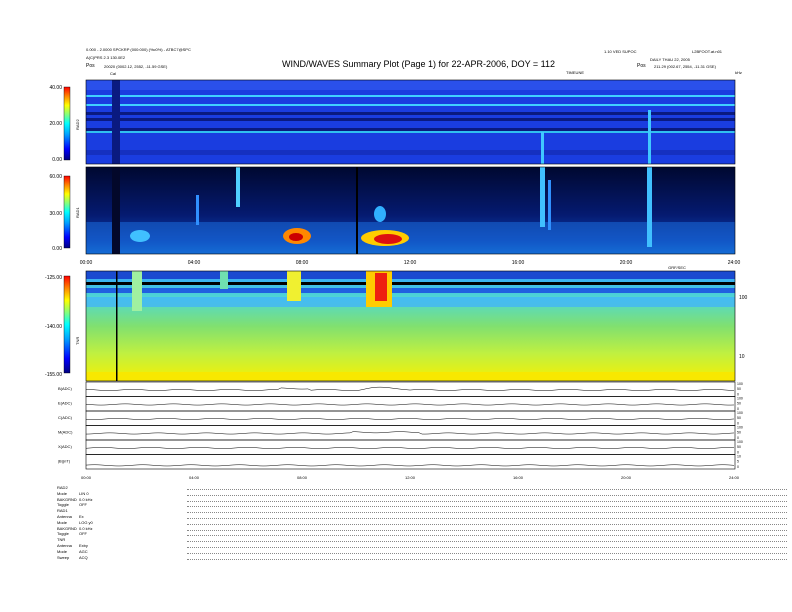 This screenshot has width=792, height=612. I want to click on footer-row: Mode LOG y0, so click(422, 522).